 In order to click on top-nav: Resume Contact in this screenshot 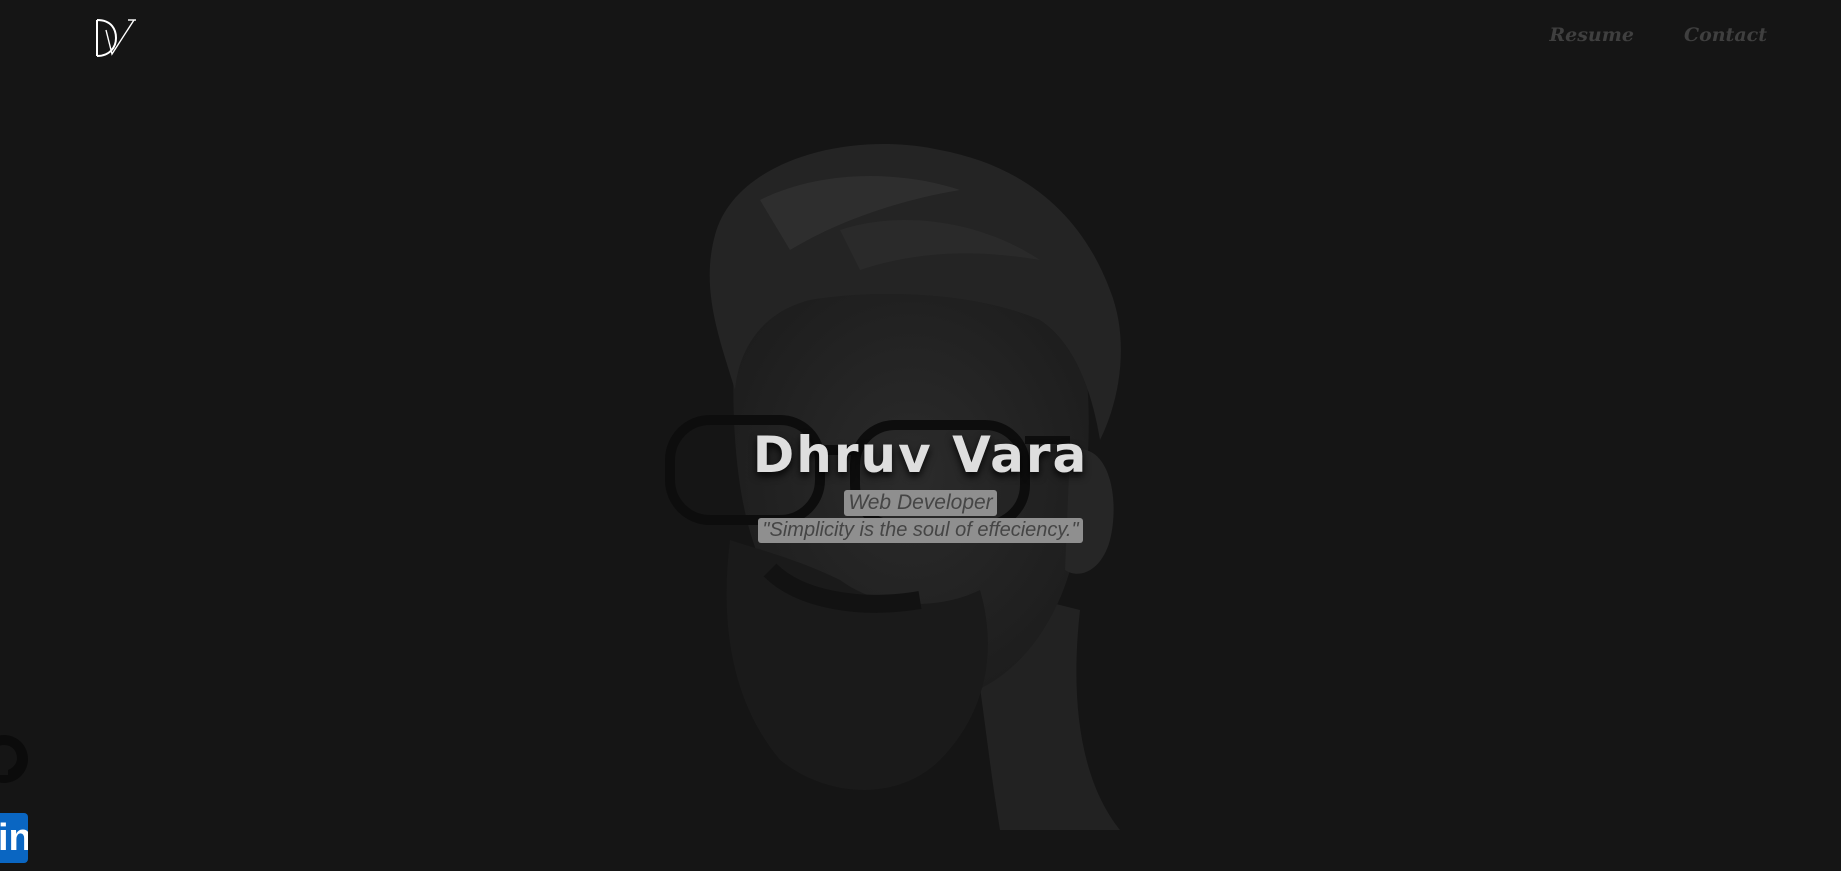, I will do `click(1658, 35)`.